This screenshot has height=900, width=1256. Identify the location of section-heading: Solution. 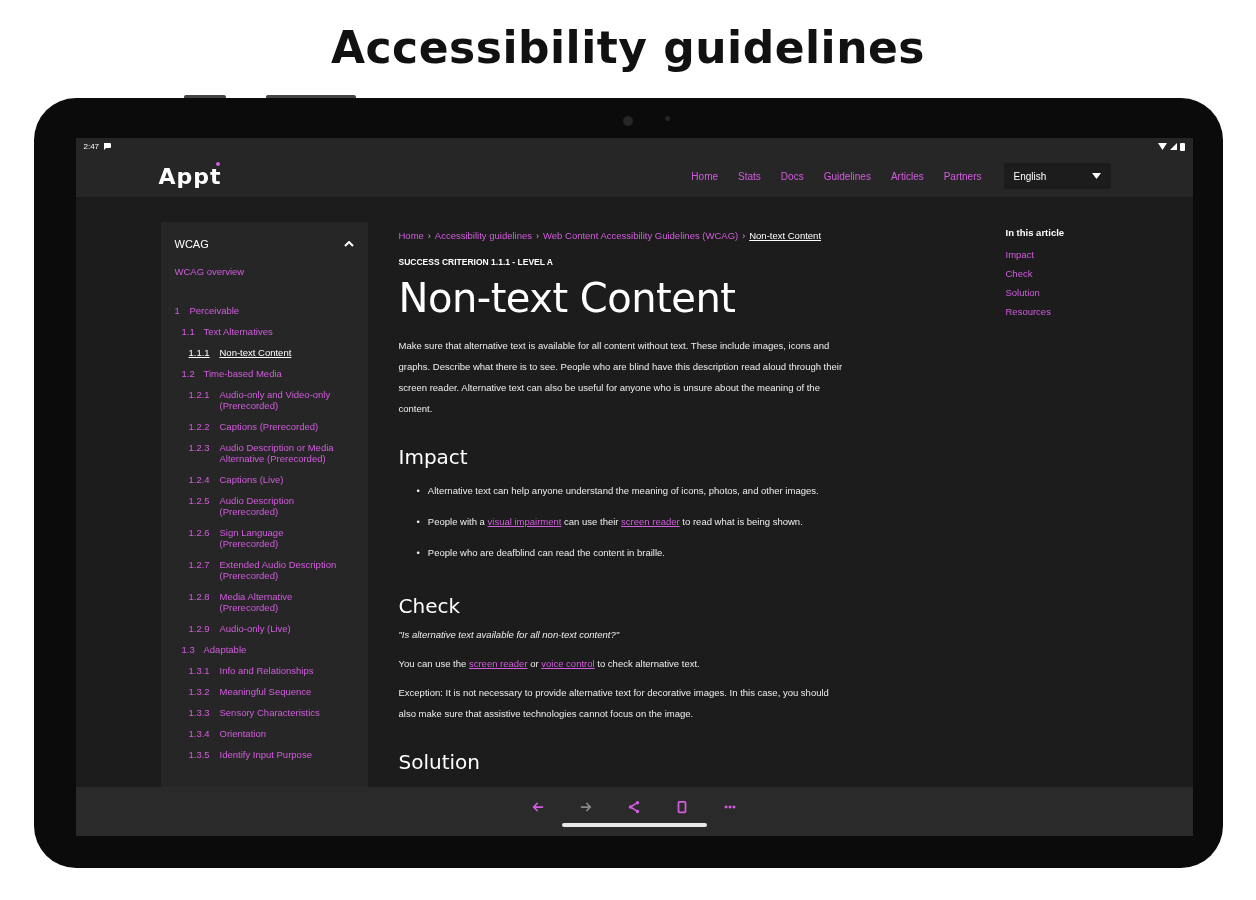
(439, 762).